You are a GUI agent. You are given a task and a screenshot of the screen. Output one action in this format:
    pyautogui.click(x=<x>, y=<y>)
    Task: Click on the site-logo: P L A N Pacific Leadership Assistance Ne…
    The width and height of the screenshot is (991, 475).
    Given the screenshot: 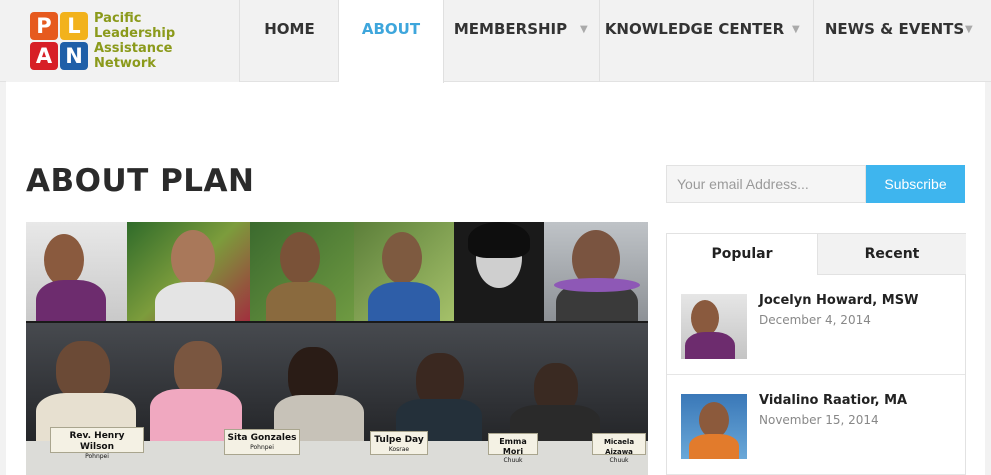 What is the action you would take?
    pyautogui.click(x=123, y=41)
    